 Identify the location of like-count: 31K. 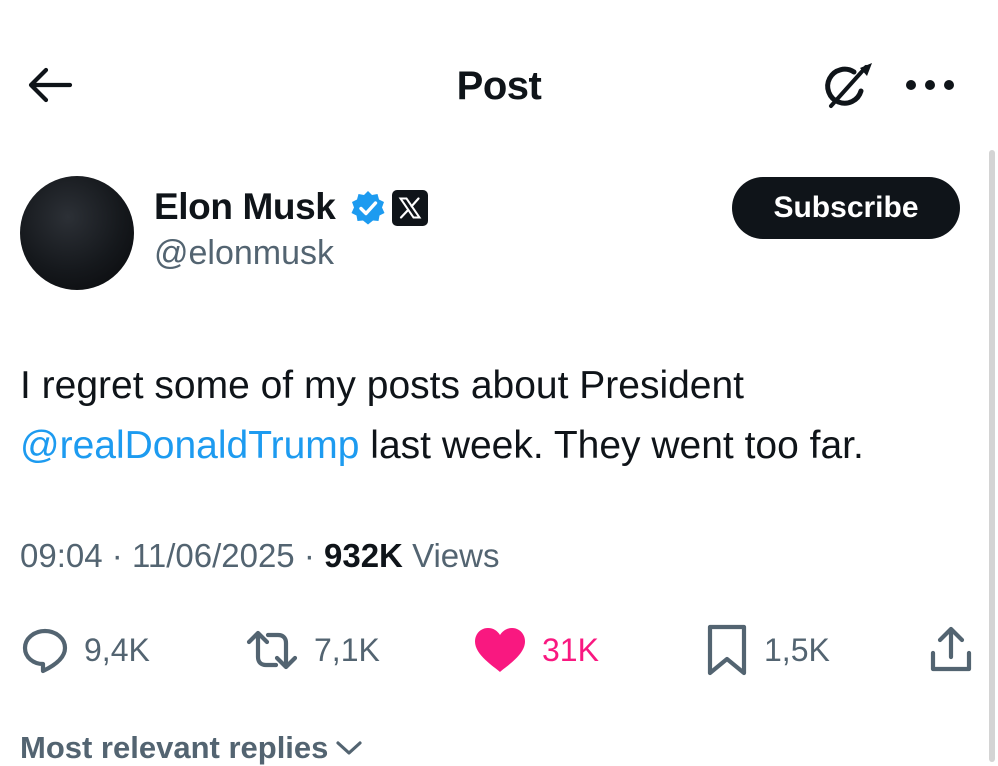
(570, 649).